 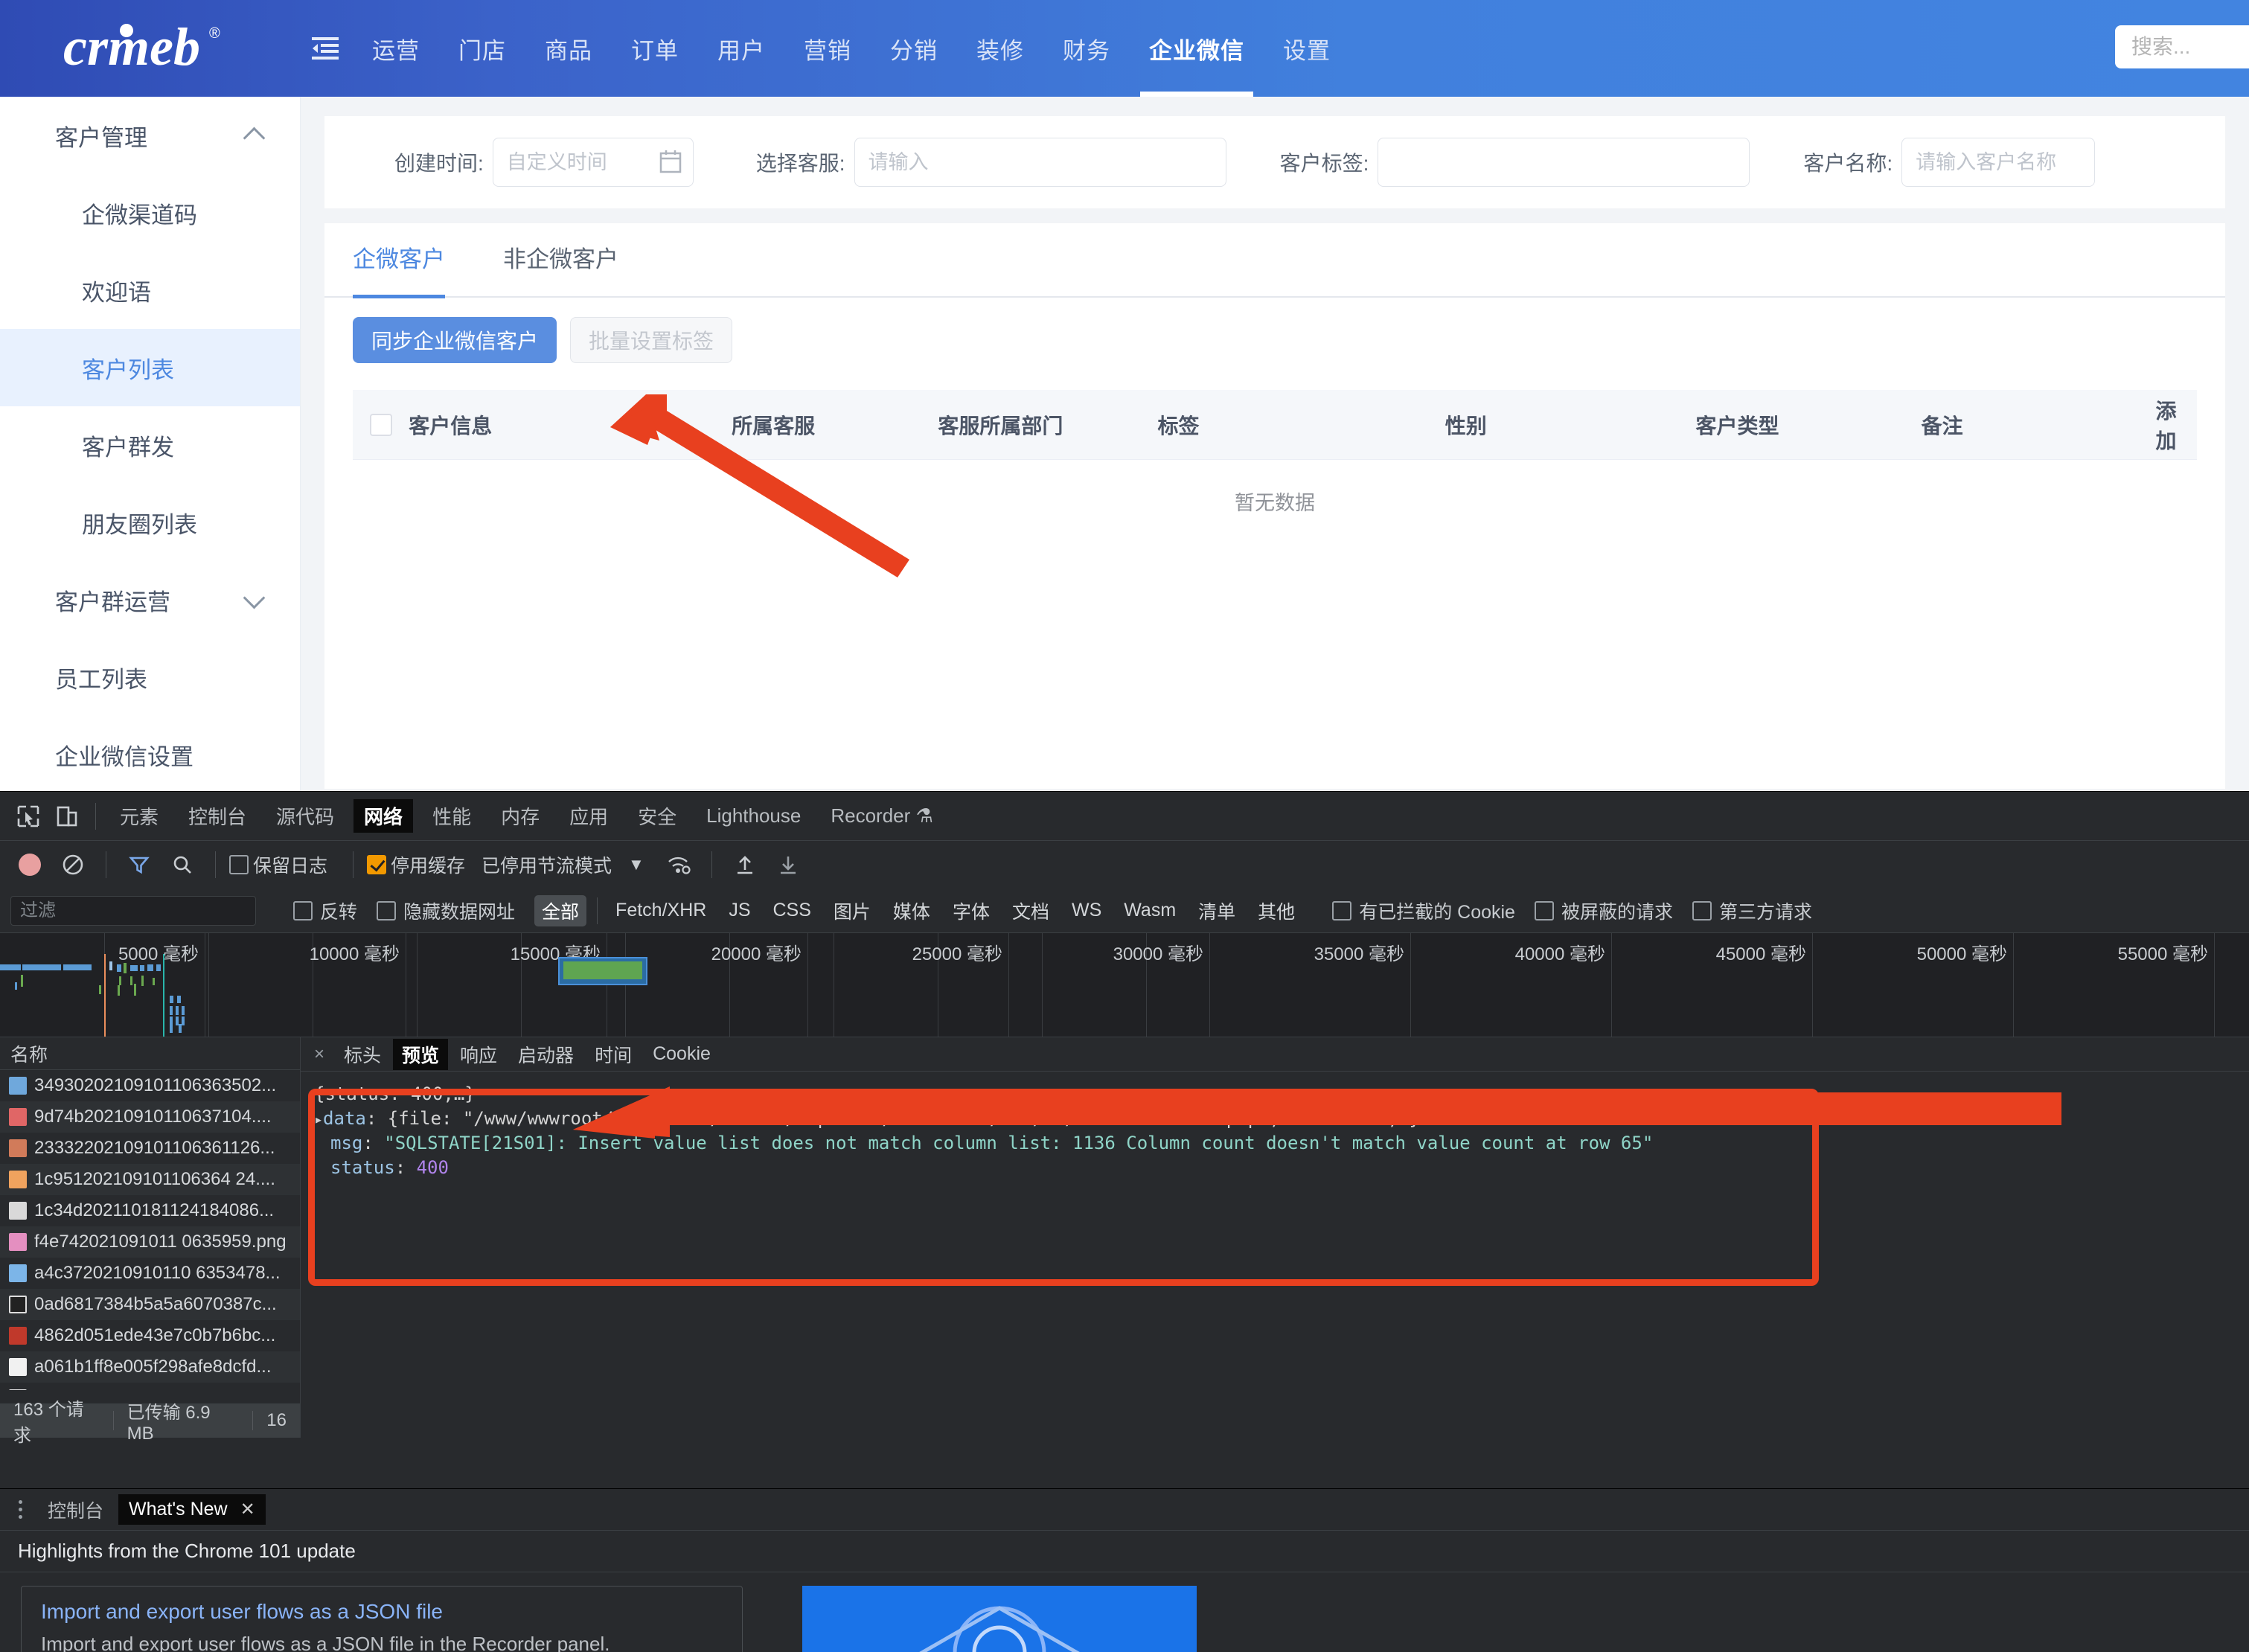 What do you see at coordinates (1040, 162) in the screenshot?
I see `service-select-input` at bounding box center [1040, 162].